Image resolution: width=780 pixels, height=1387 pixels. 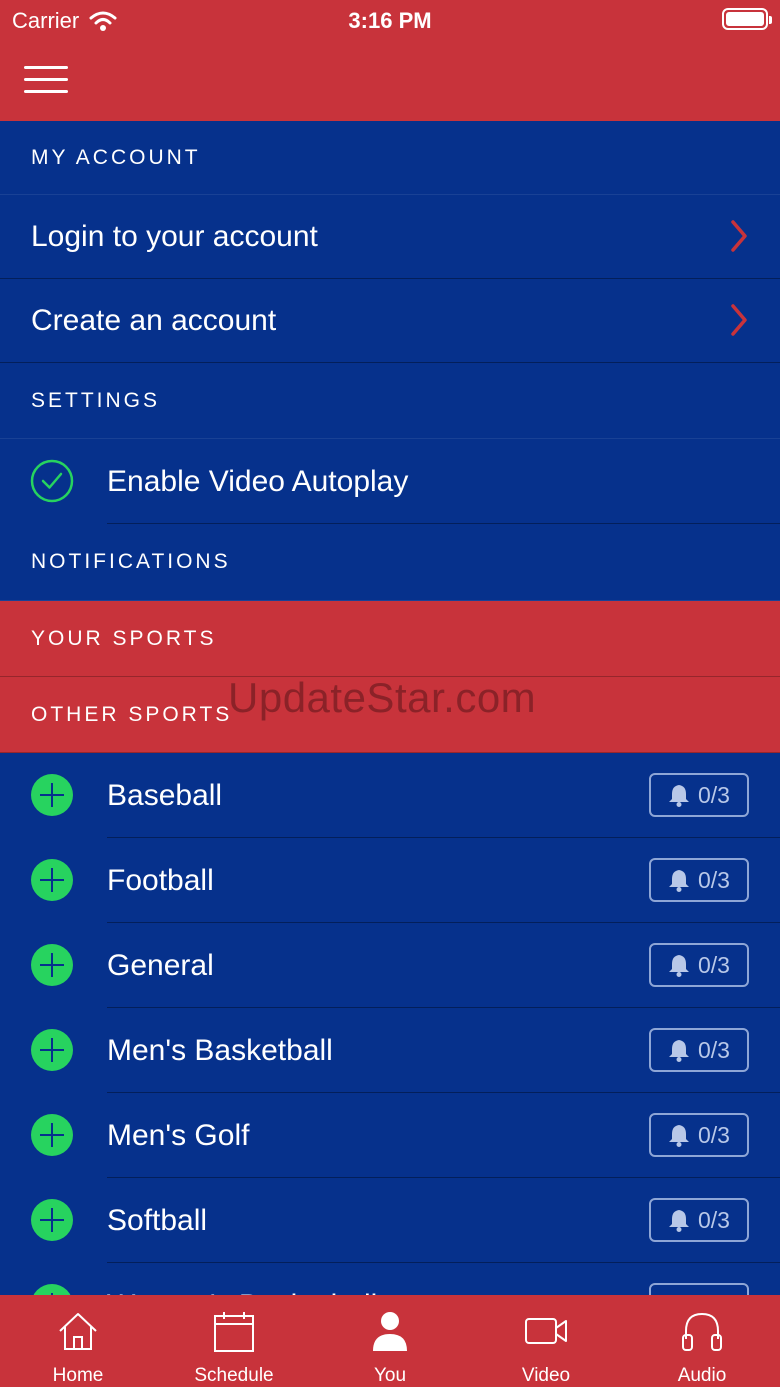 I want to click on autoplay-label: Enable Video Autoplay, so click(x=258, y=481).